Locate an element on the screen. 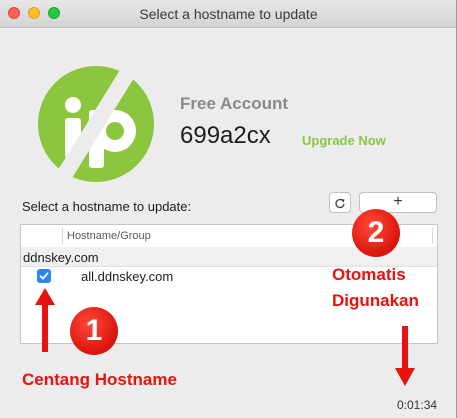 The height and width of the screenshot is (418, 457). account-type-label: Free Account is located at coordinates (234, 103).